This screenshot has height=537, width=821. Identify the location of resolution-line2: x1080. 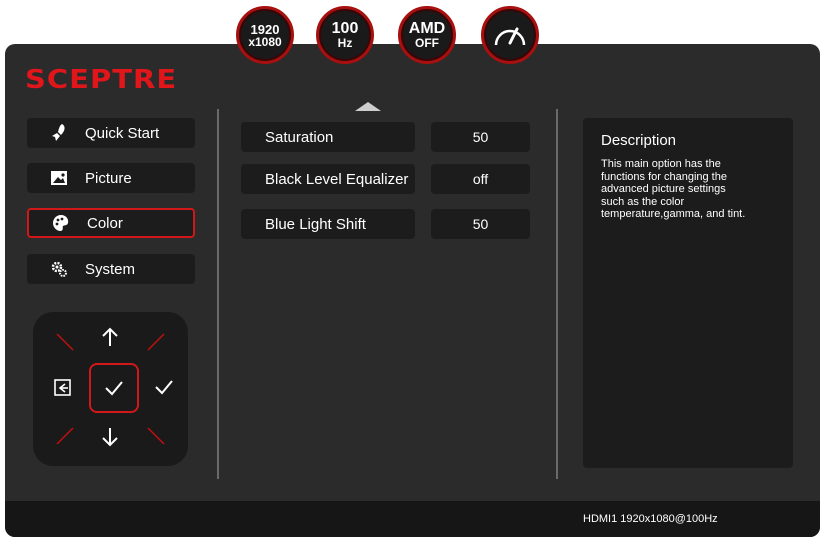
(265, 41).